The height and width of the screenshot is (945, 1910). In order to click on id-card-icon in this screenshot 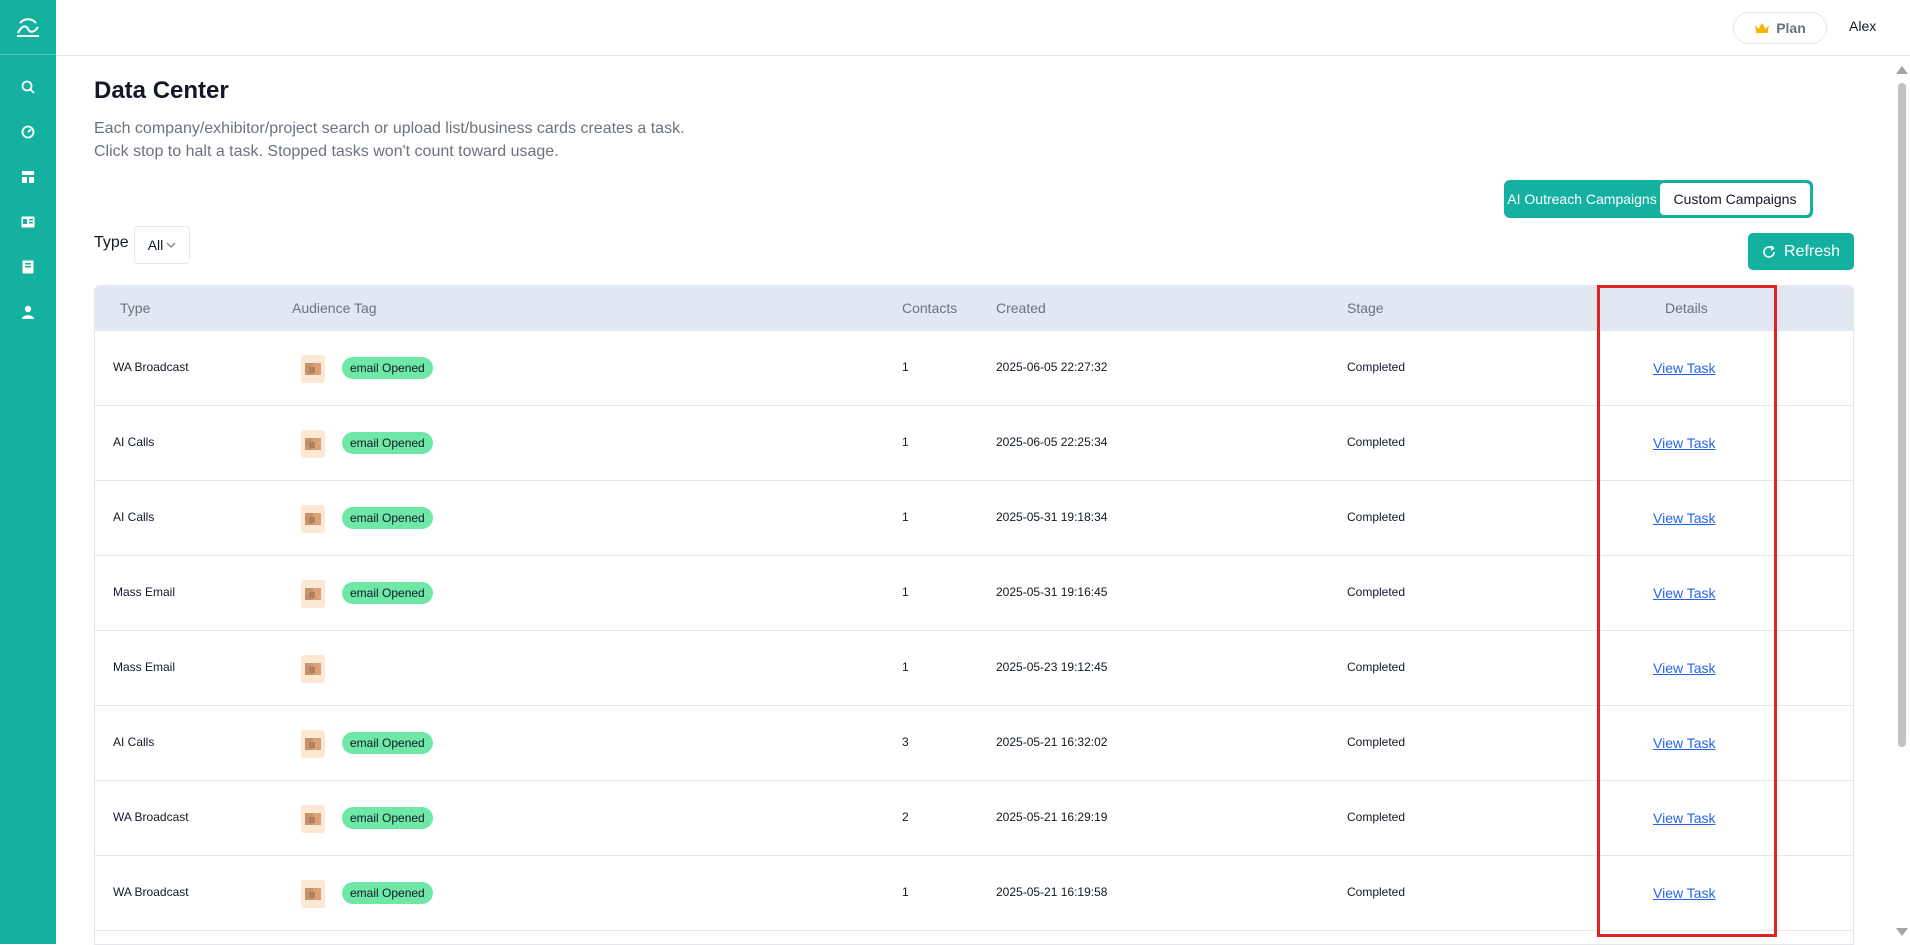, I will do `click(28, 222)`.